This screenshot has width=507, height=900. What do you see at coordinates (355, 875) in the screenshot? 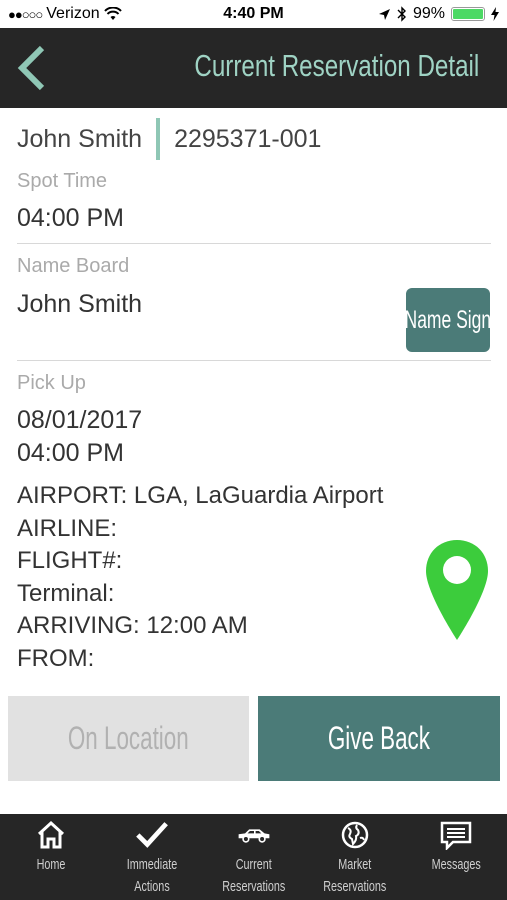
I see `tab-label: Market Reservations` at bounding box center [355, 875].